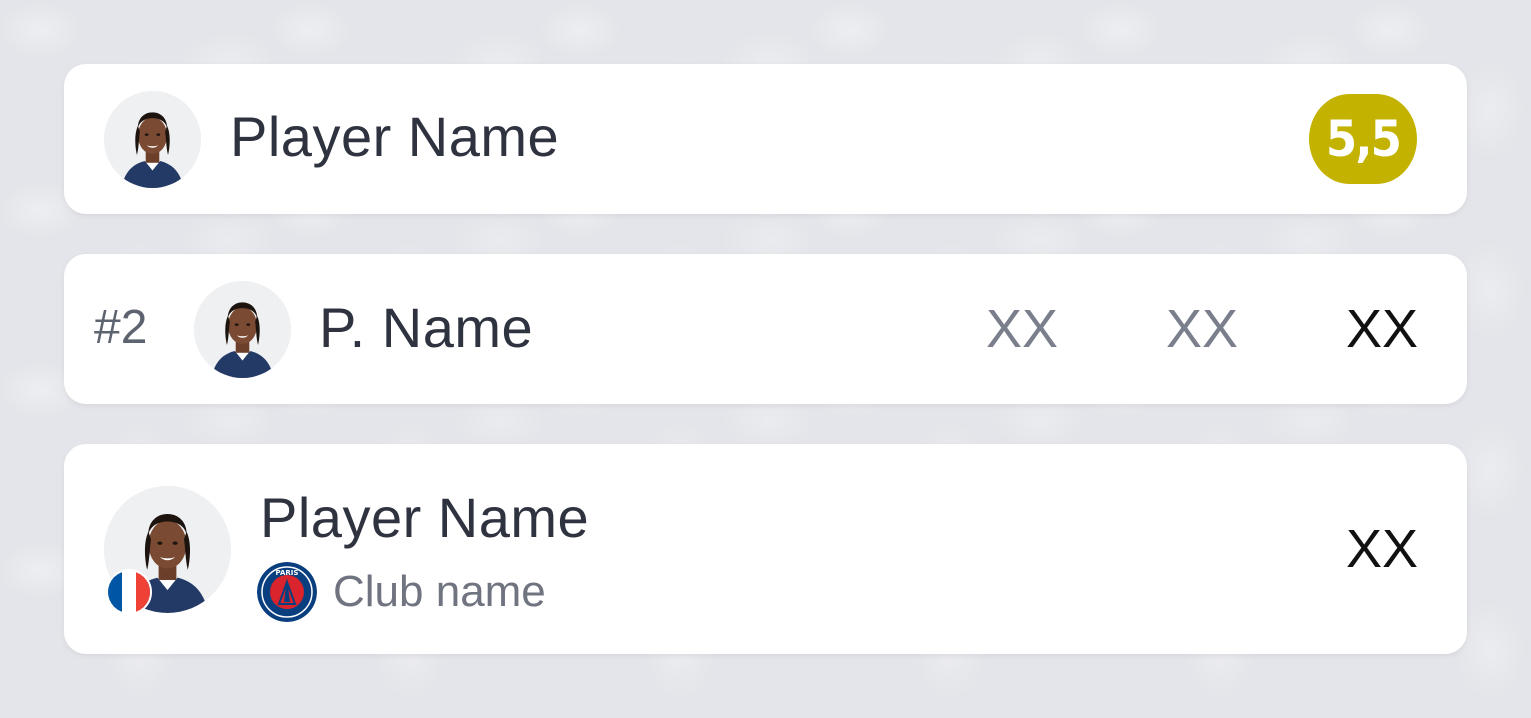  I want to click on player-short-name: P. Name, so click(426, 327).